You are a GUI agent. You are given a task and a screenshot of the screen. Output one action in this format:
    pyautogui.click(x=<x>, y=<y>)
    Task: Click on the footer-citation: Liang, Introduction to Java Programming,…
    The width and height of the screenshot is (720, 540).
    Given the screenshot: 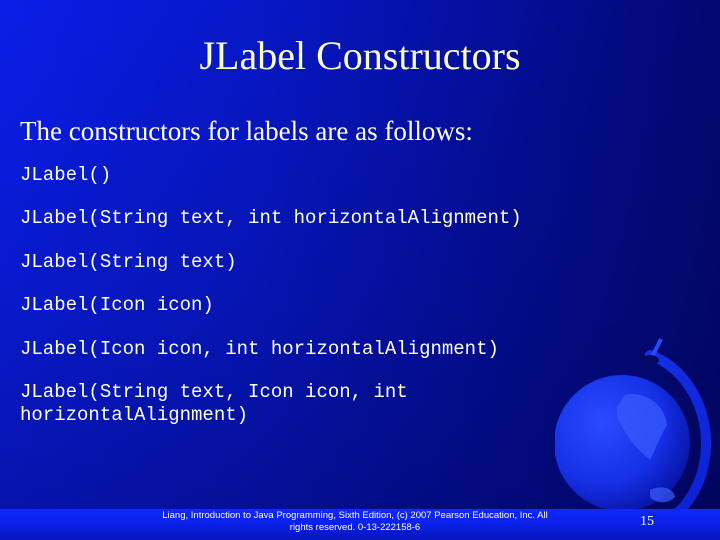 What is the action you would take?
    pyautogui.click(x=355, y=522)
    